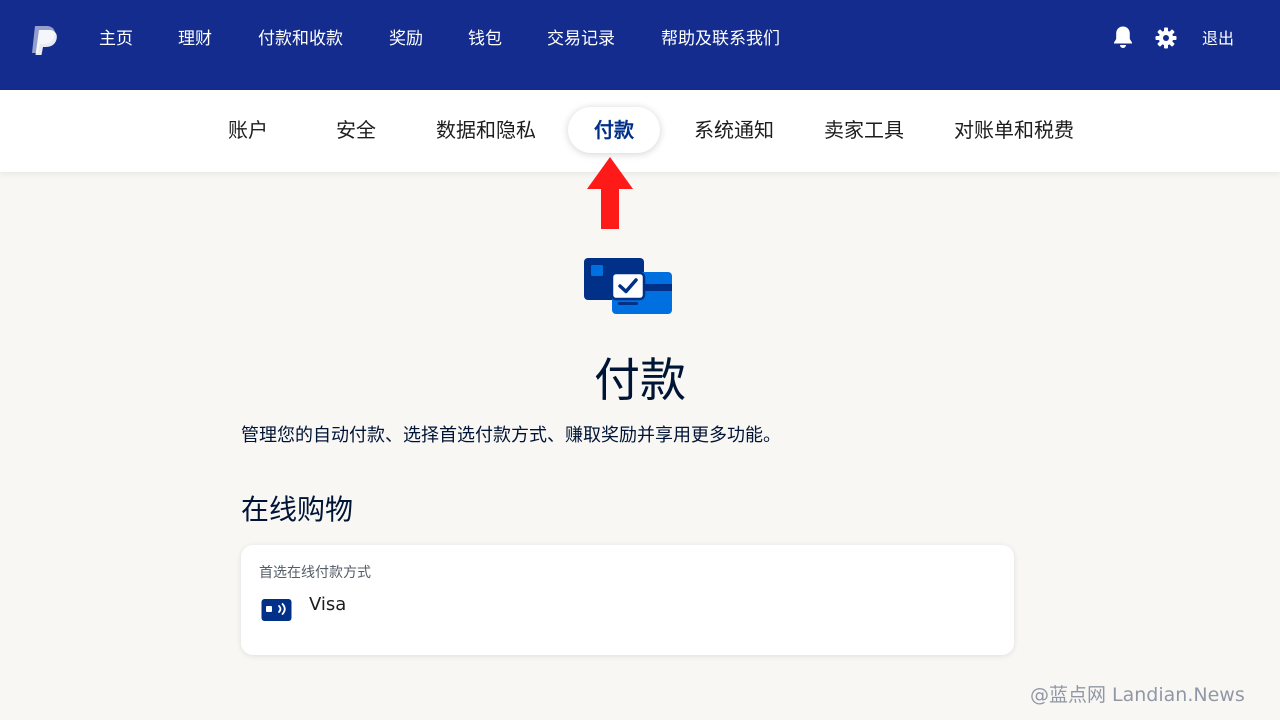  I want to click on tab-statements-tax: 对账单和税费, so click(1014, 130).